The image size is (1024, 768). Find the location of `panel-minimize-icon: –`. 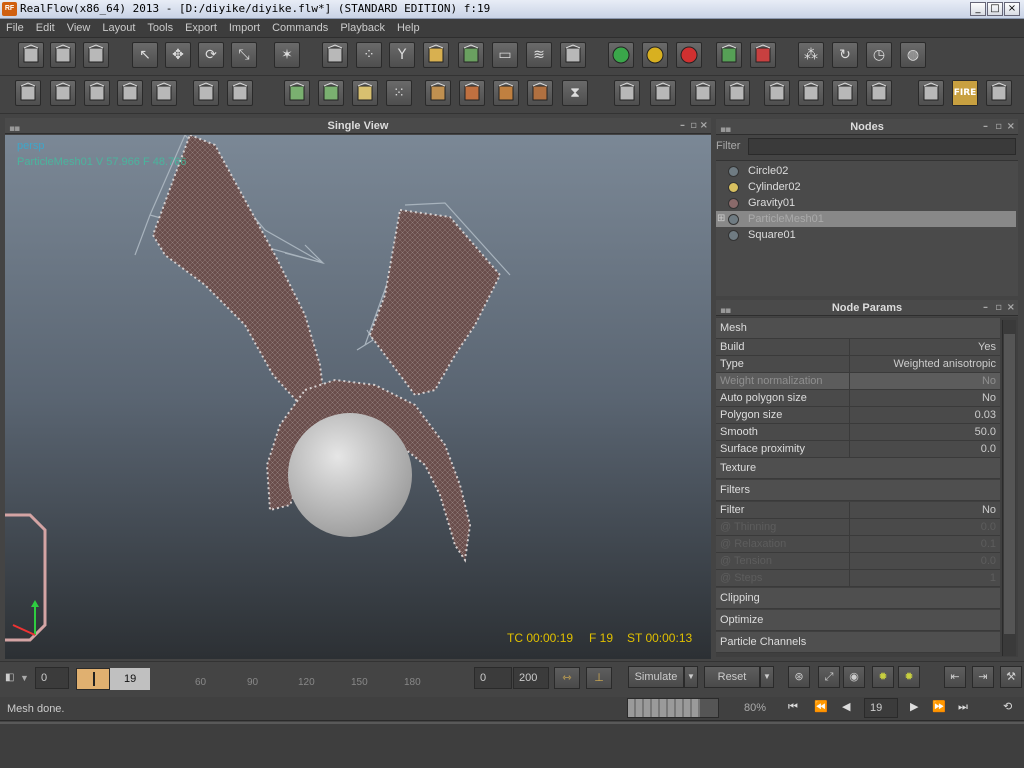

panel-minimize-icon: – is located at coordinates (985, 308).